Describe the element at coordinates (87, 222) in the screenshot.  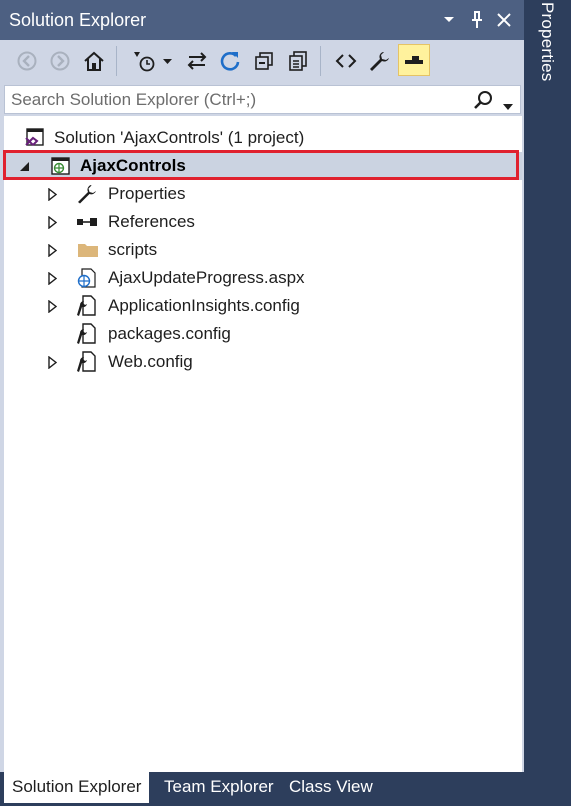
I see `references-icon` at that location.